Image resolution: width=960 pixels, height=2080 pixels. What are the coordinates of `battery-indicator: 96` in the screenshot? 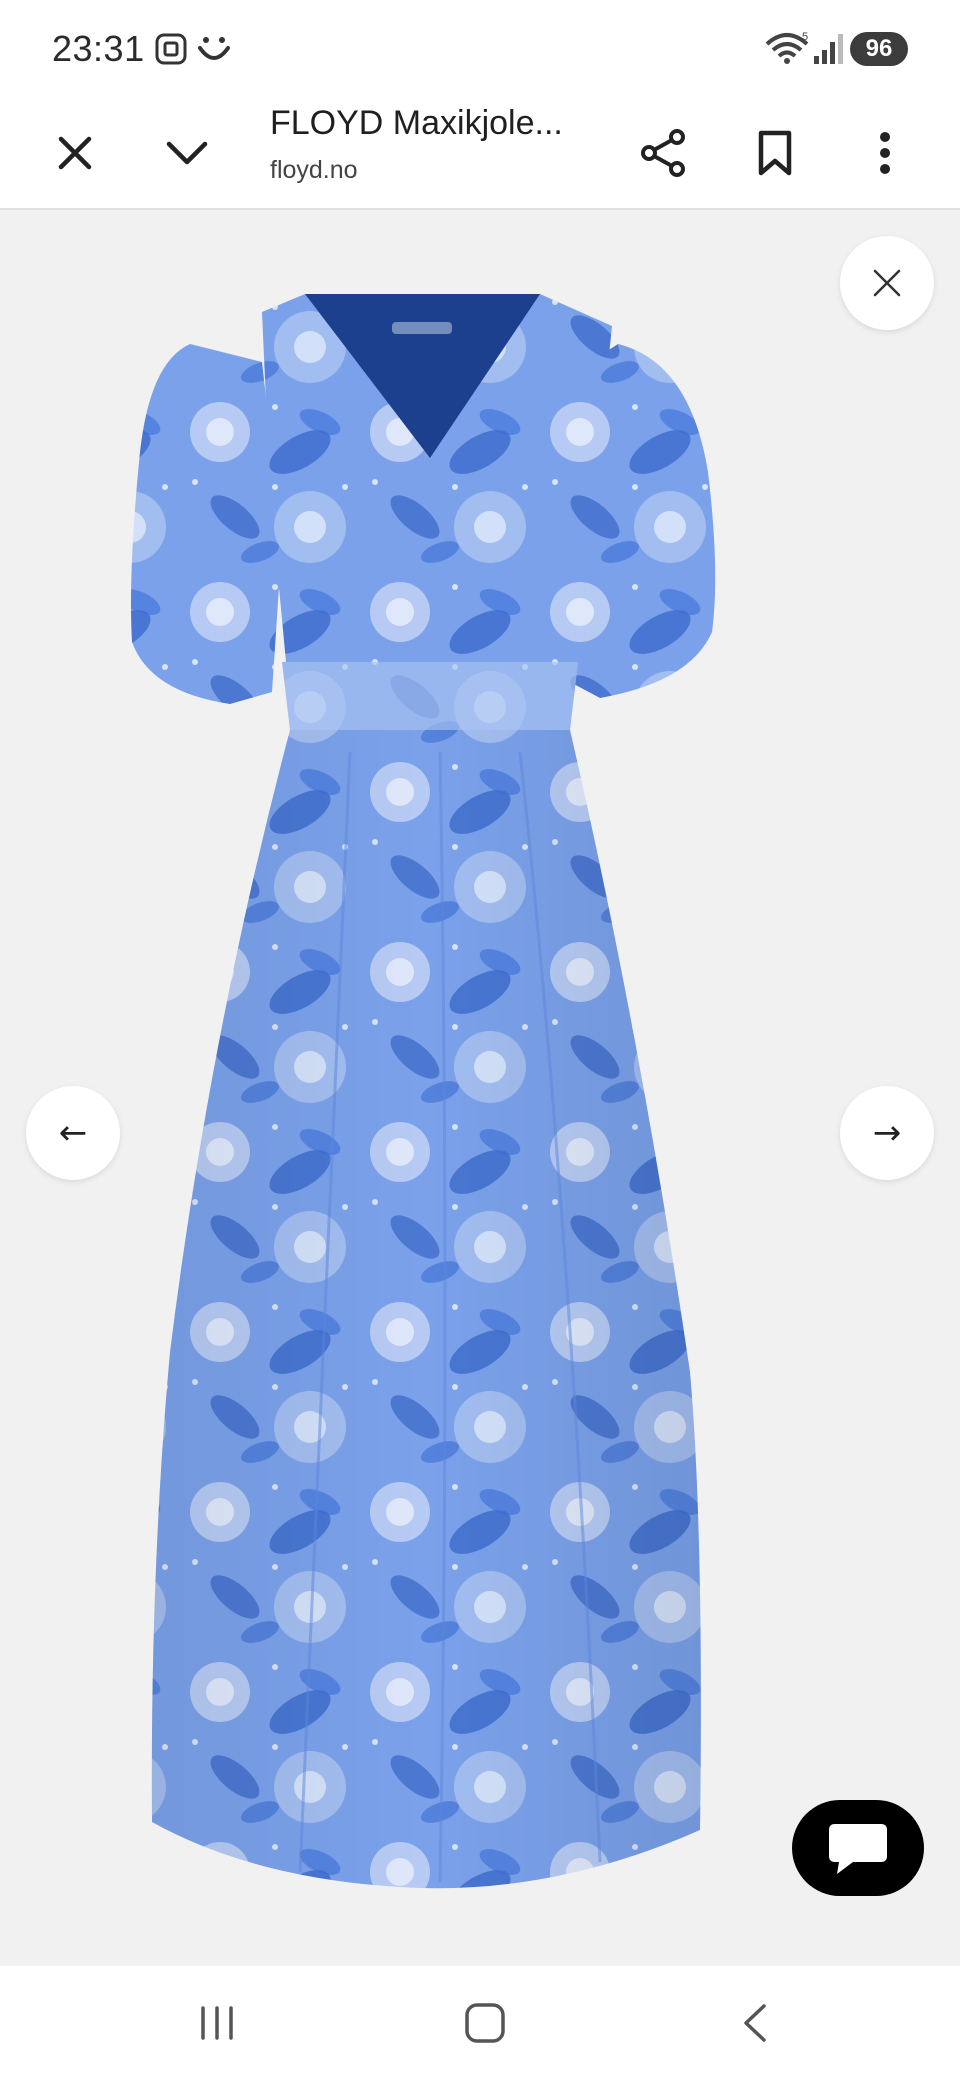 It's located at (879, 49).